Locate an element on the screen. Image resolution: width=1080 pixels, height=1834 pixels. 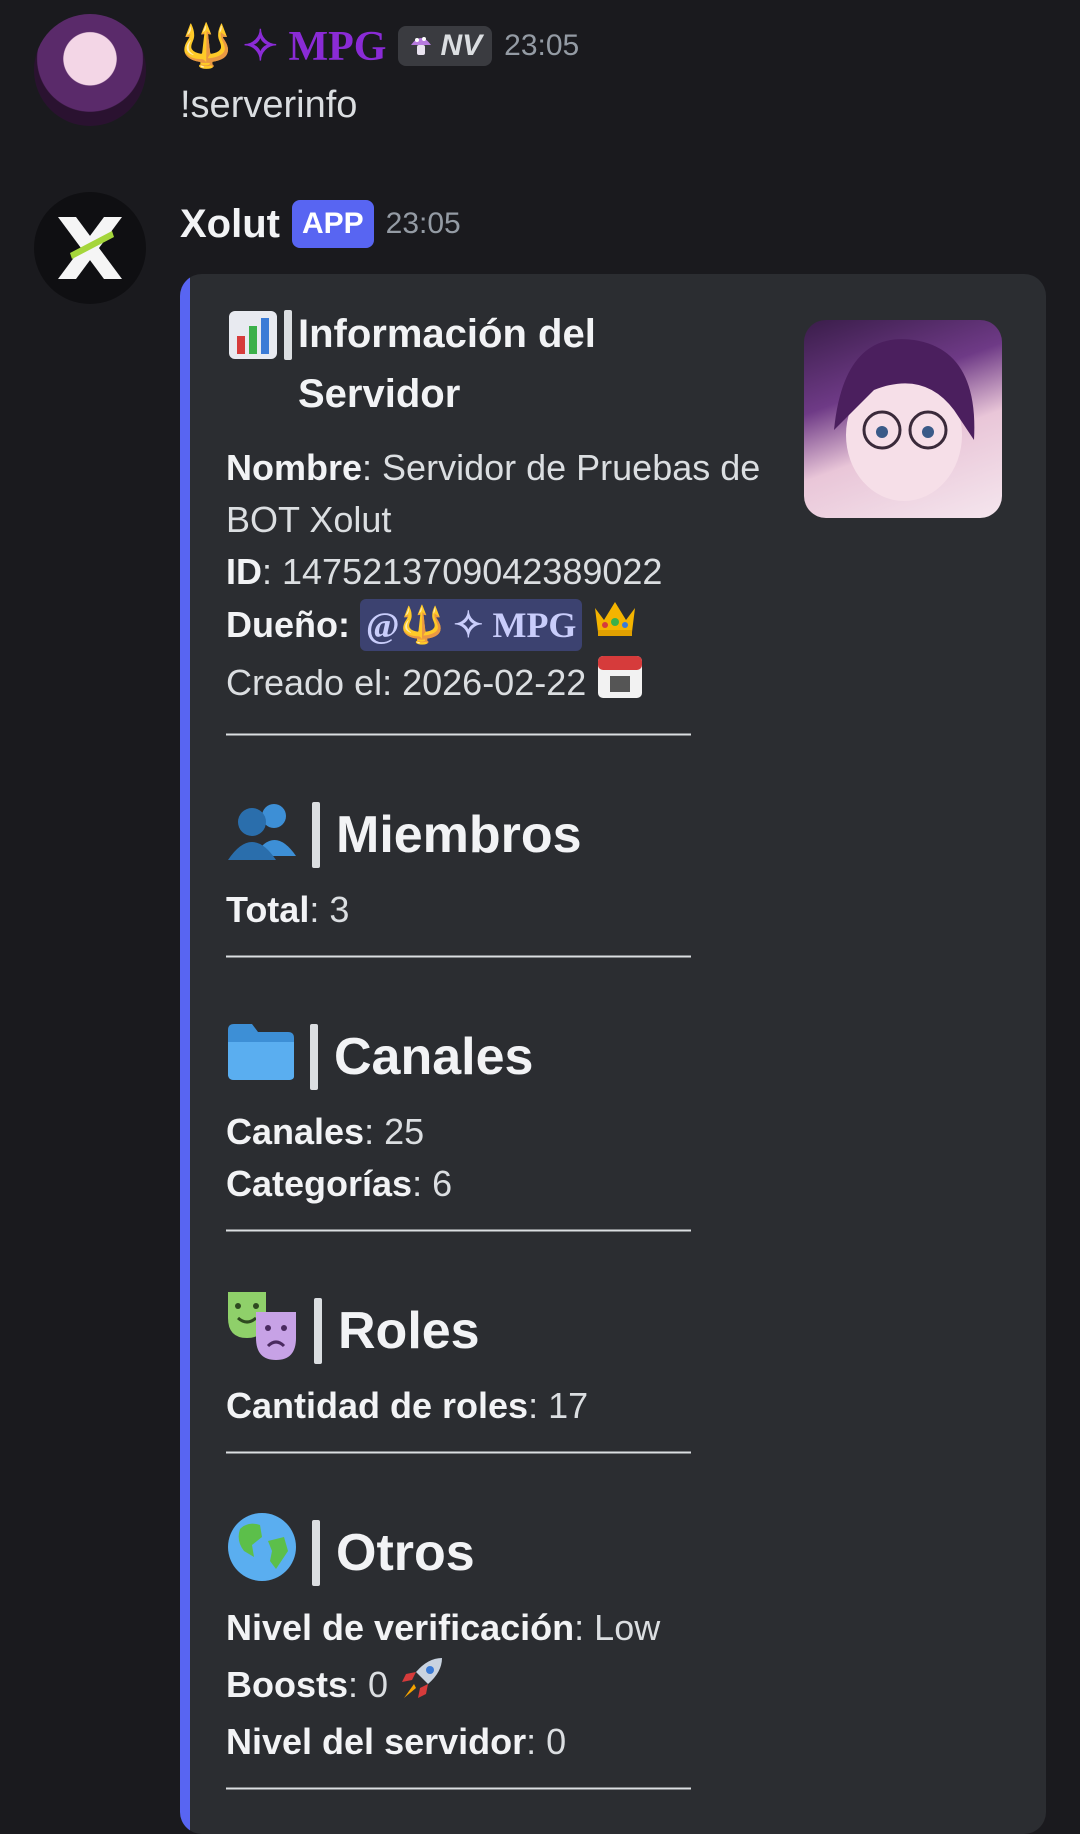
members-icon is located at coordinates (262, 835).